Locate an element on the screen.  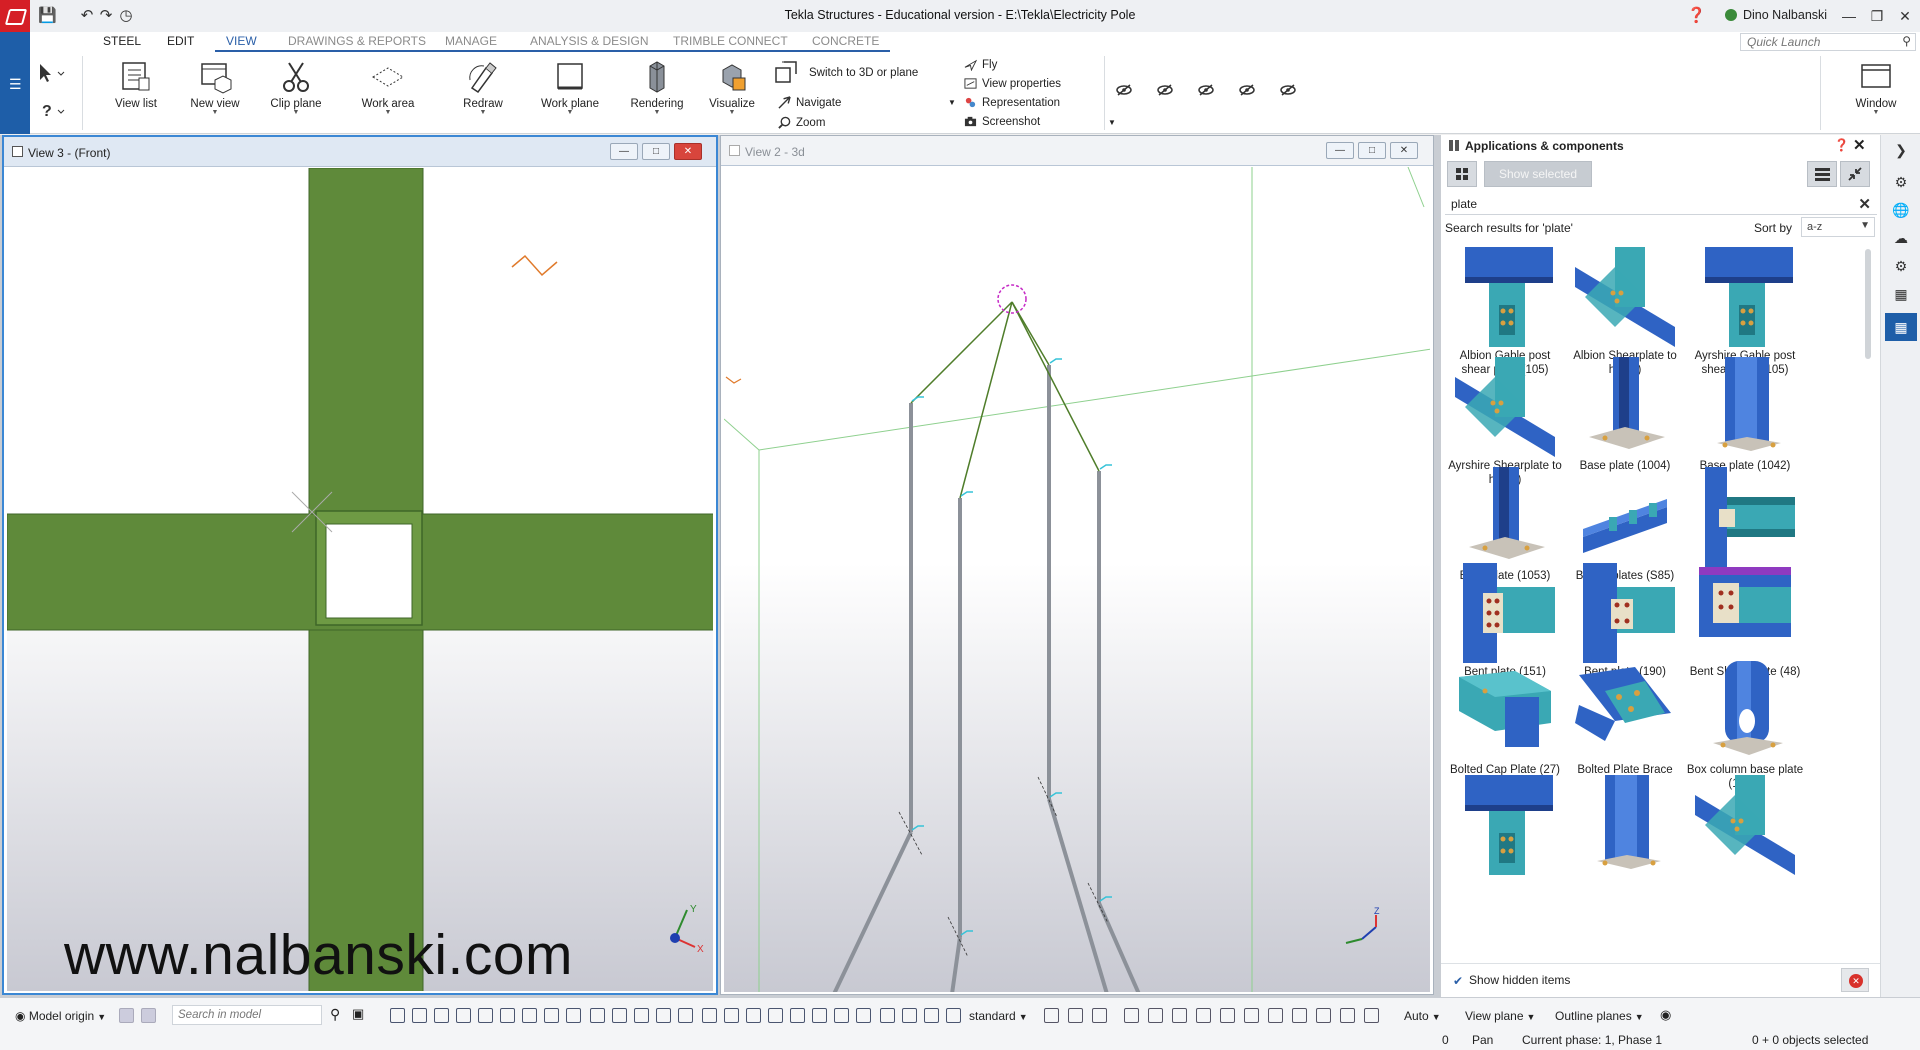
add-origin-icon is located at coordinates (126, 1015).